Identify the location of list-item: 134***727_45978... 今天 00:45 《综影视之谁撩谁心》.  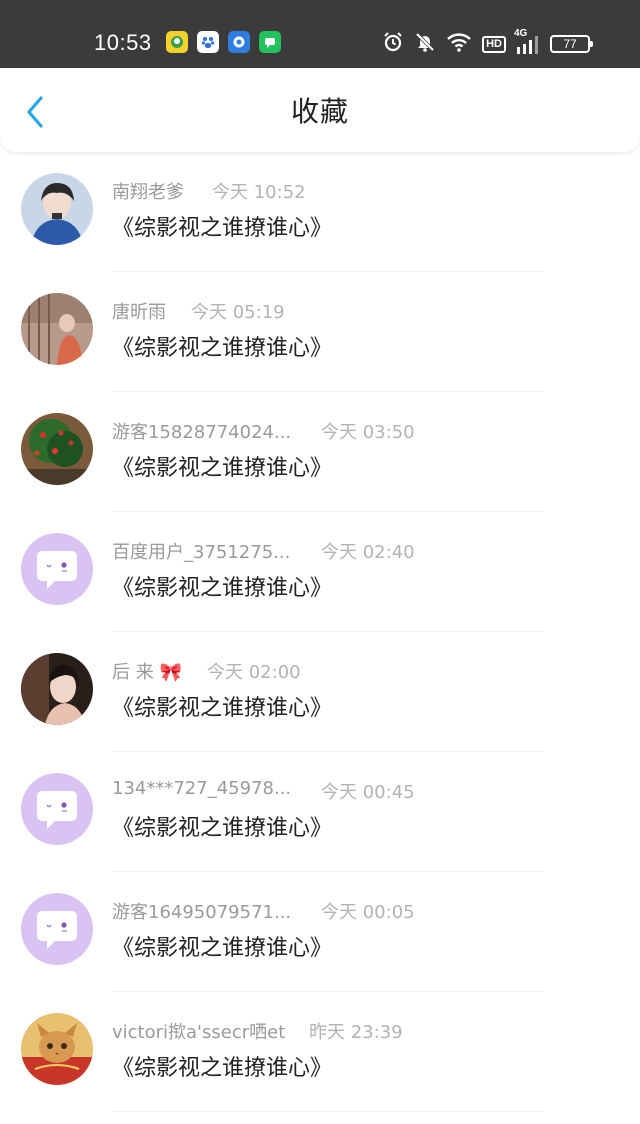
(320, 812).